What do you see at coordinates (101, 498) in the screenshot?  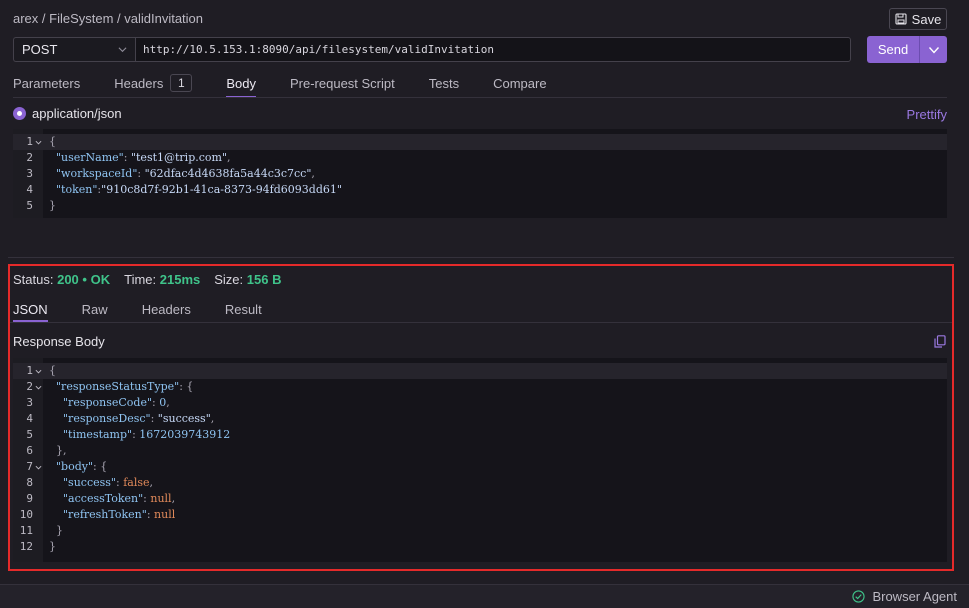 I see `code-line: 9 "accessToken": null,` at bounding box center [101, 498].